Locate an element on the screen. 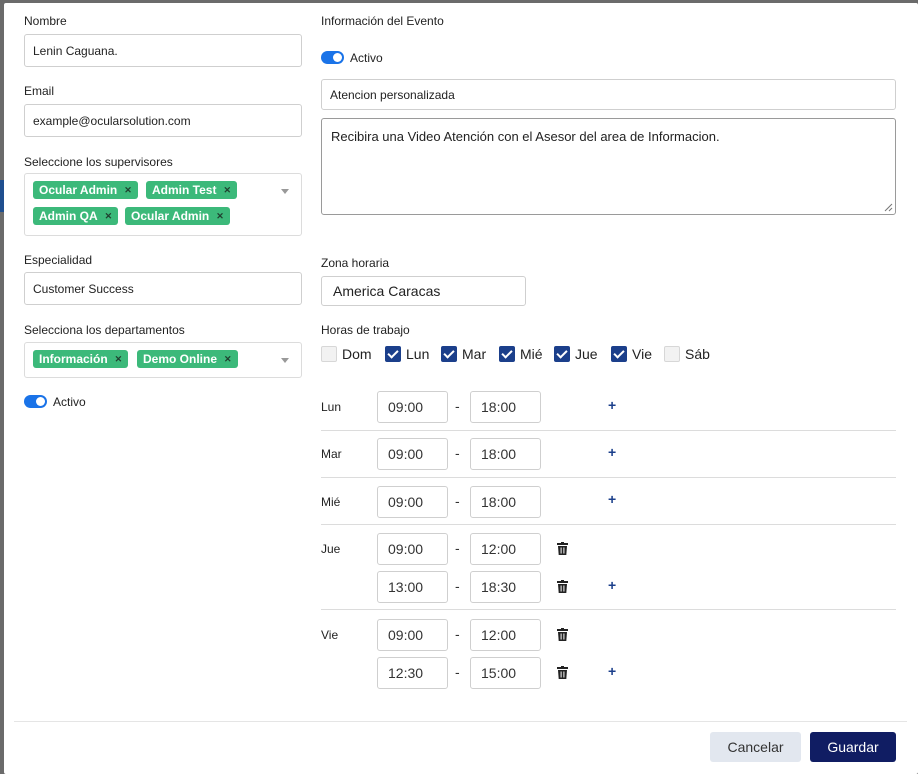  evento-activo-toggle is located at coordinates (332, 57).